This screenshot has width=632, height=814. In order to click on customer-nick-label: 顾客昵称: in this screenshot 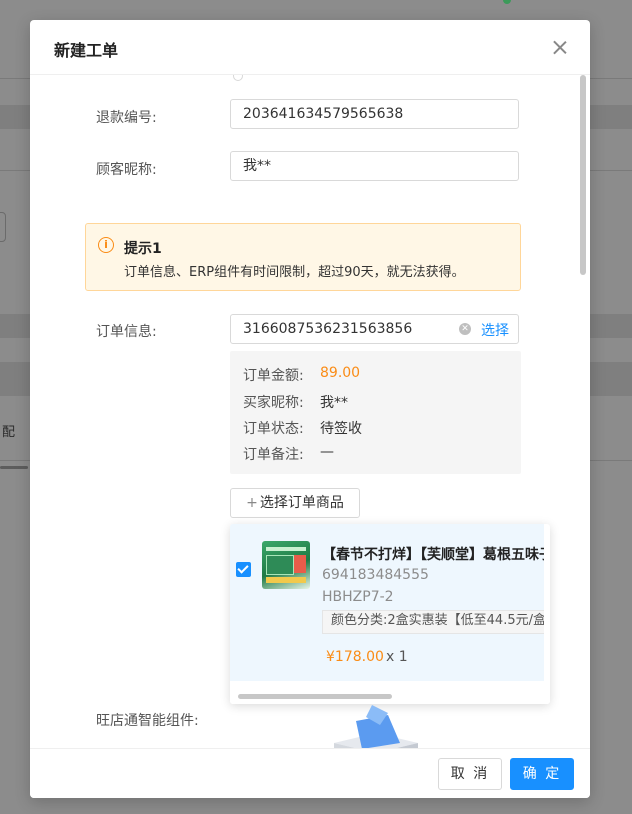, I will do `click(126, 170)`.